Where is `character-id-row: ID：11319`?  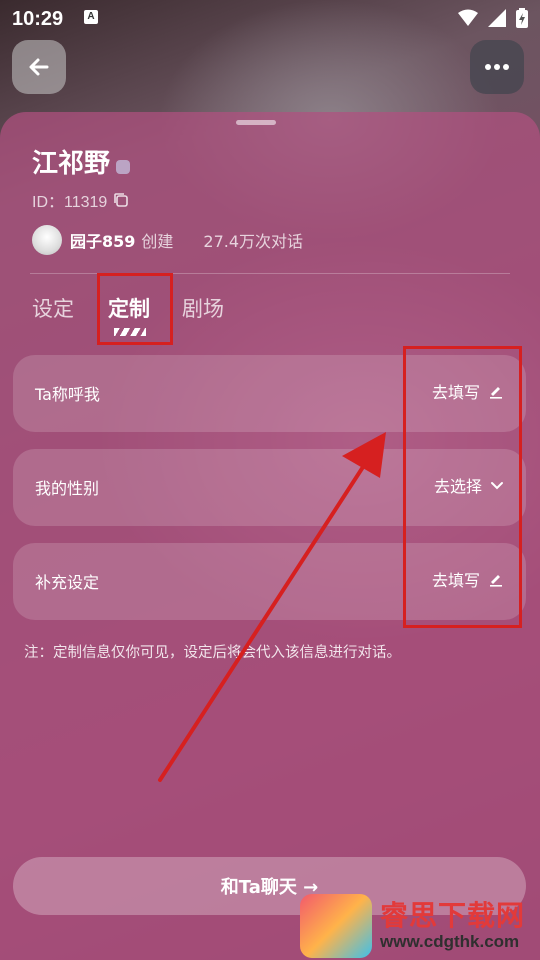
character-id-row: ID：11319 is located at coordinates (80, 200).